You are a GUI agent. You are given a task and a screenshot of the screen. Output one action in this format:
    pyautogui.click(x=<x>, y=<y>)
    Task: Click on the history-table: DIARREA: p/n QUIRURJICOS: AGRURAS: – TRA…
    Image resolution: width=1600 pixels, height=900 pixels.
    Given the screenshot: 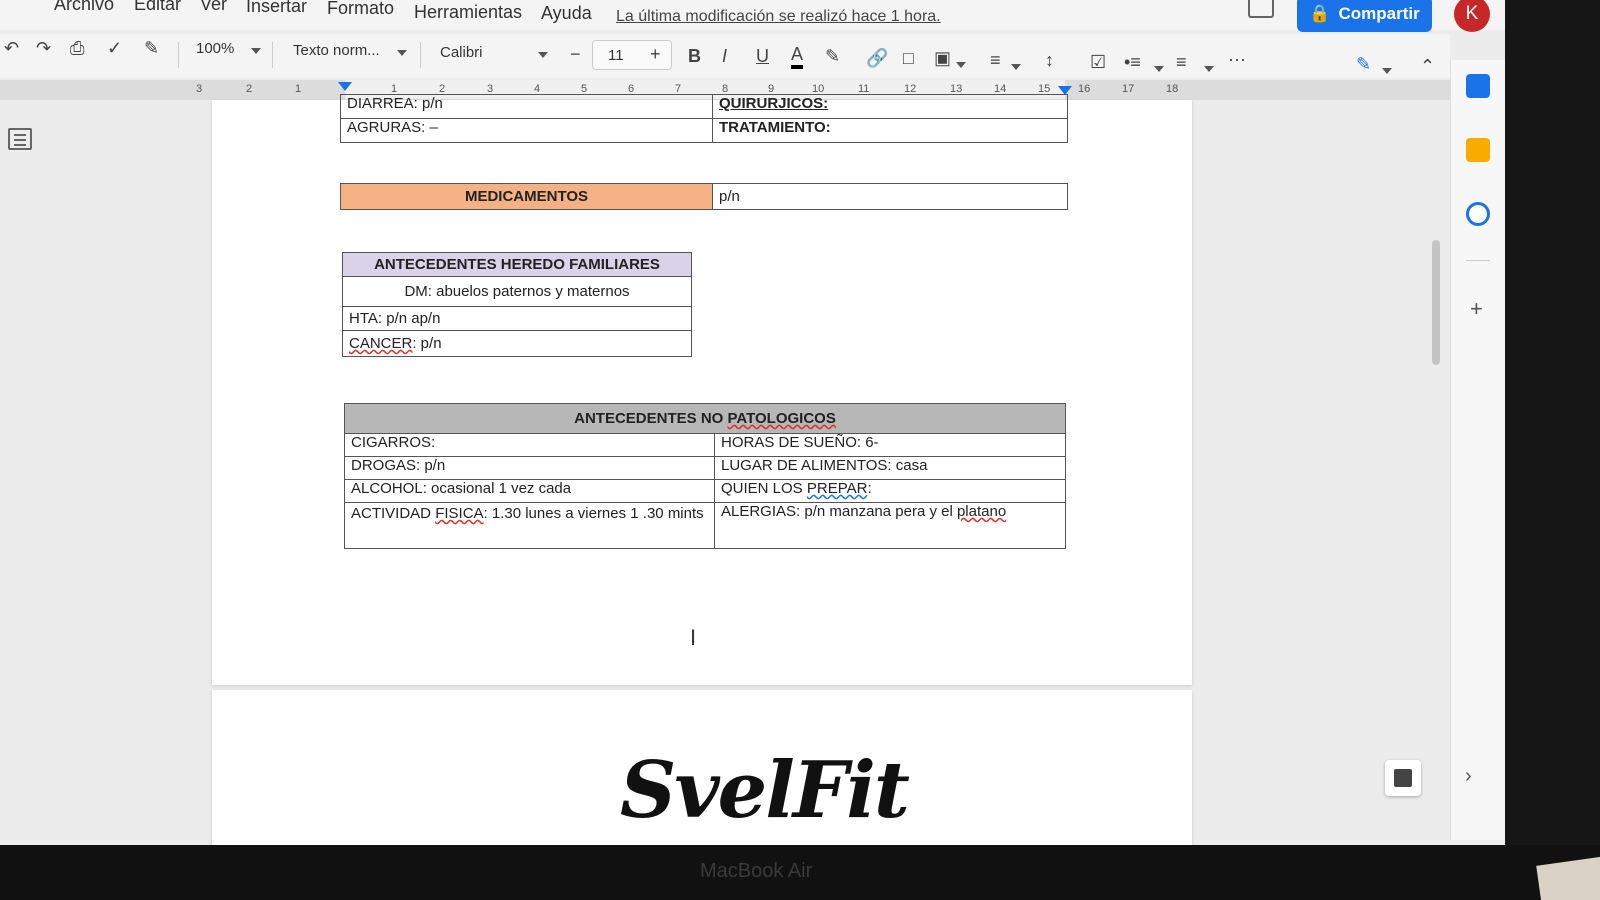 What is the action you would take?
    pyautogui.click(x=704, y=118)
    